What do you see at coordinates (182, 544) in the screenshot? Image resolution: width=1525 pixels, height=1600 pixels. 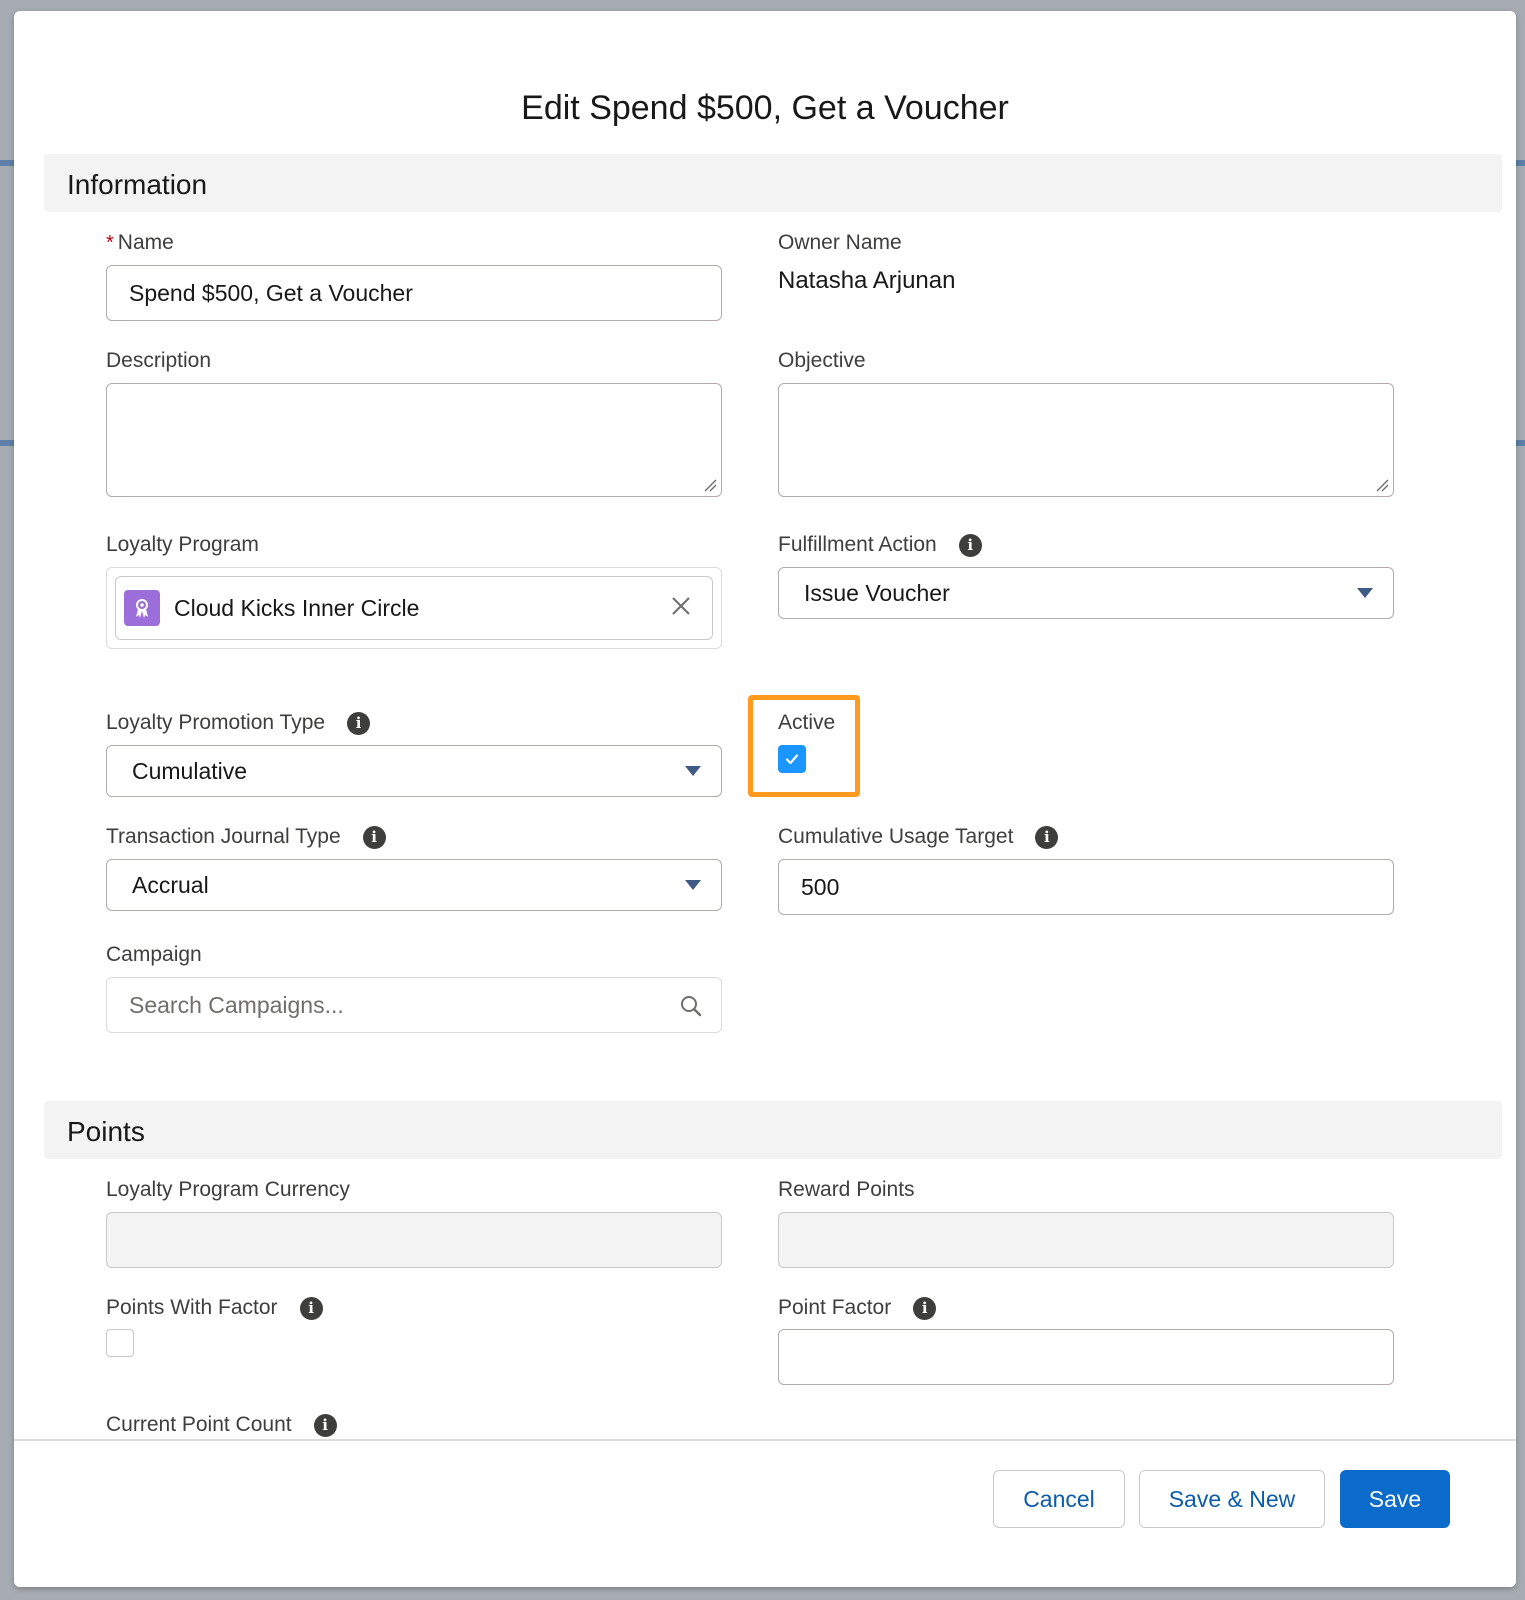 I see `loyalty-program-label: Loyalty Program` at bounding box center [182, 544].